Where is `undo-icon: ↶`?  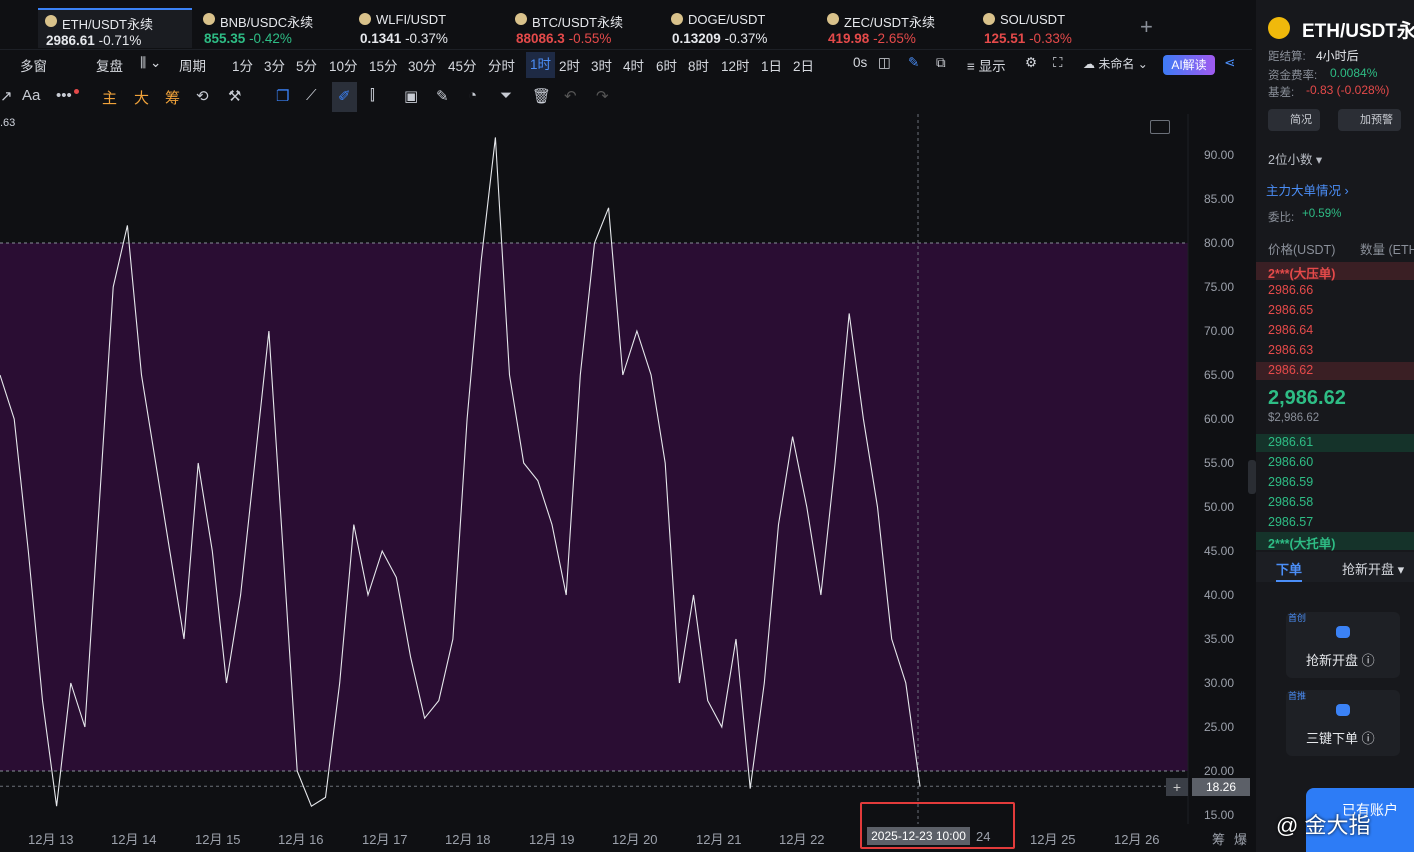 undo-icon: ↶ is located at coordinates (570, 96).